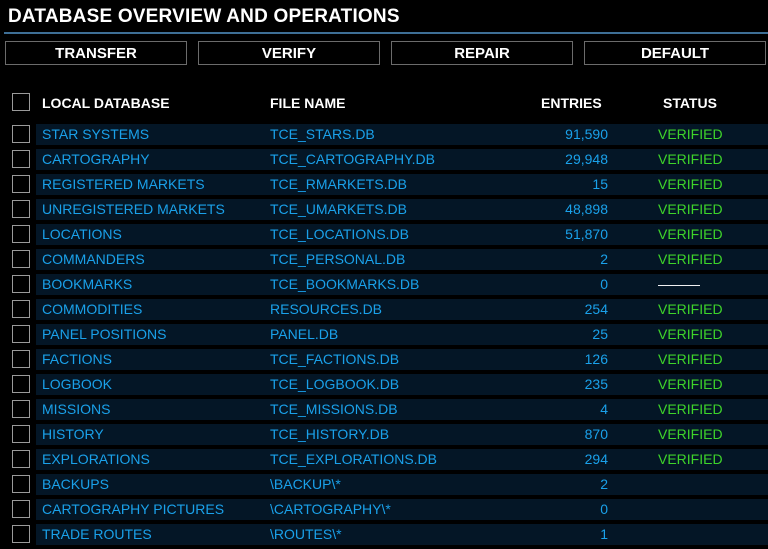 The width and height of the screenshot is (768, 549). Describe the element at coordinates (338, 184) in the screenshot. I see `file-name: TCE_RMARKETS.DB` at that location.